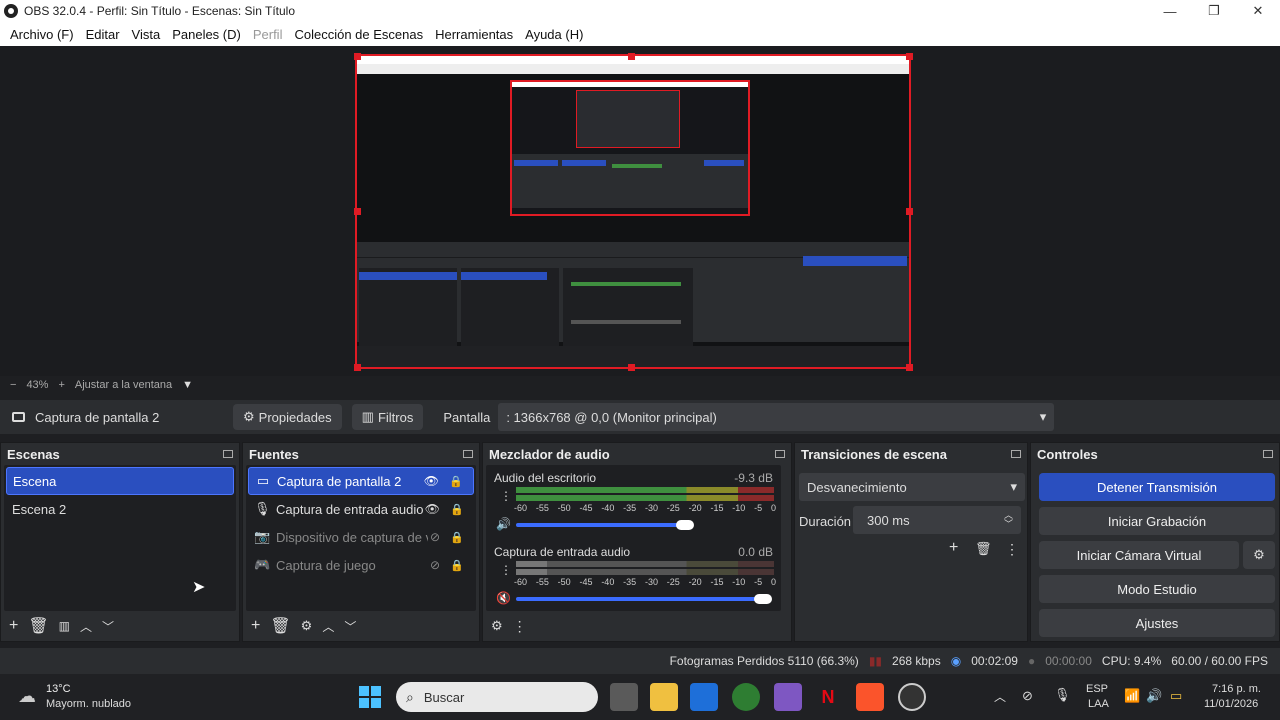 This screenshot has height=720, width=1280. I want to click on zoom-in-button: +, so click(61, 385).